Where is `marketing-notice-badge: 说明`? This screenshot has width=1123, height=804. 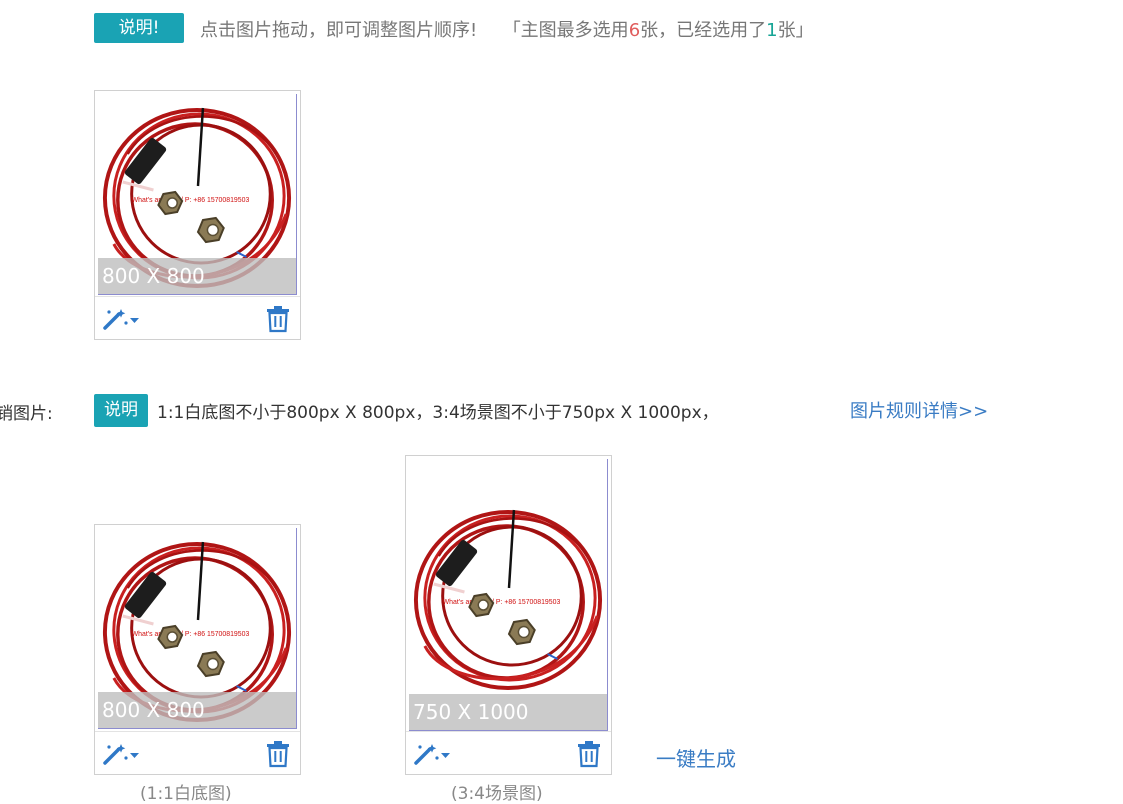
marketing-notice-badge: 说明 is located at coordinates (121, 410).